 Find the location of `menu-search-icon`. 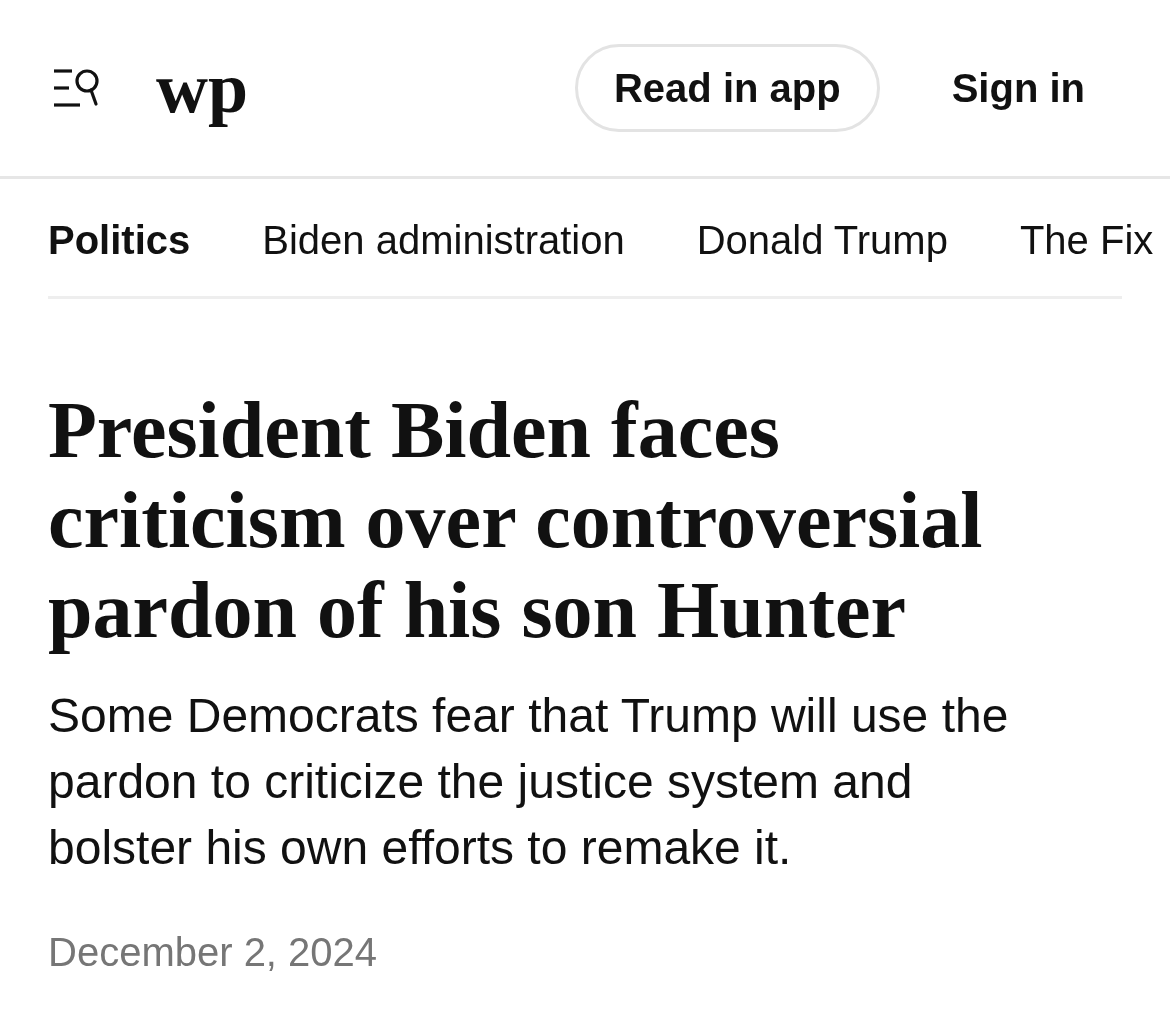

menu-search-icon is located at coordinates (77, 88).